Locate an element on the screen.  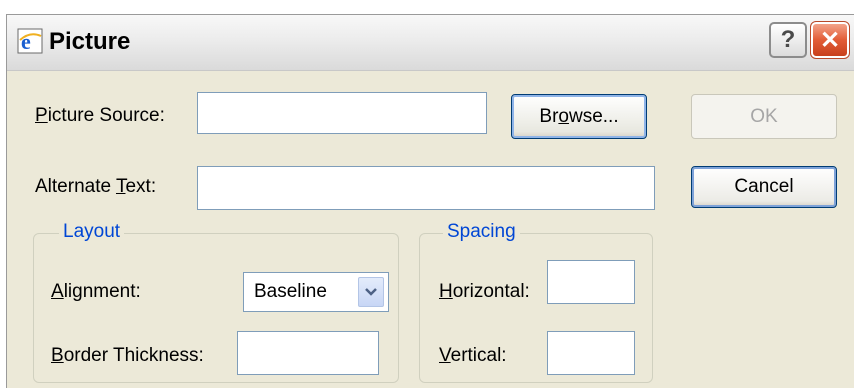
ok-label: OK is located at coordinates (764, 116).